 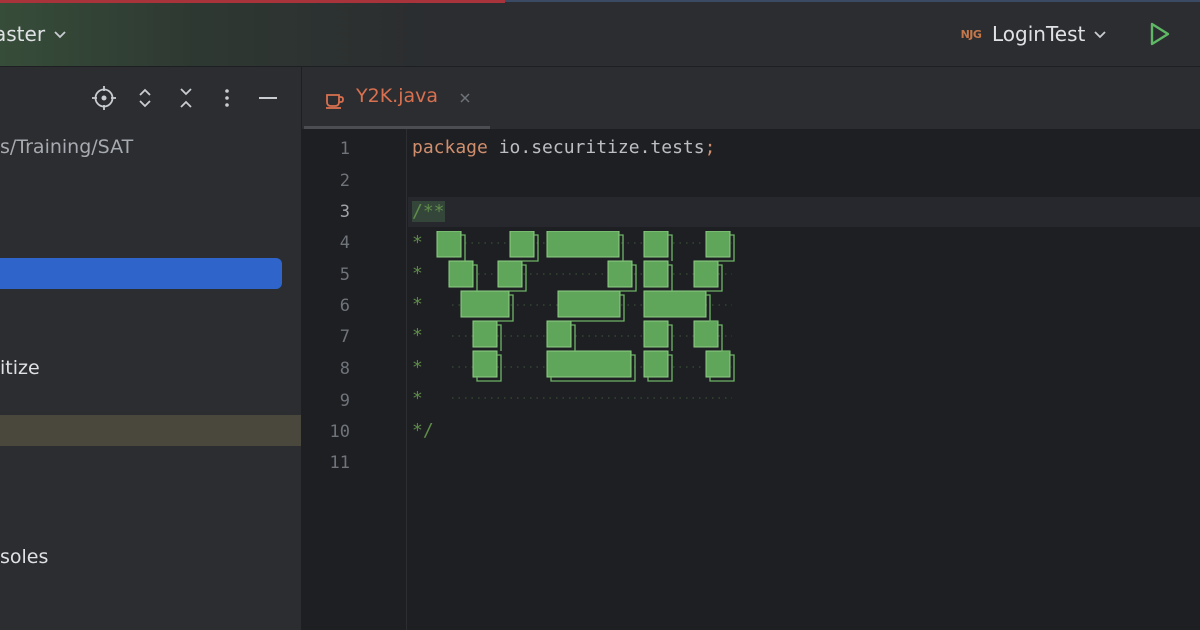 I want to click on line-number: 8, so click(x=344, y=369).